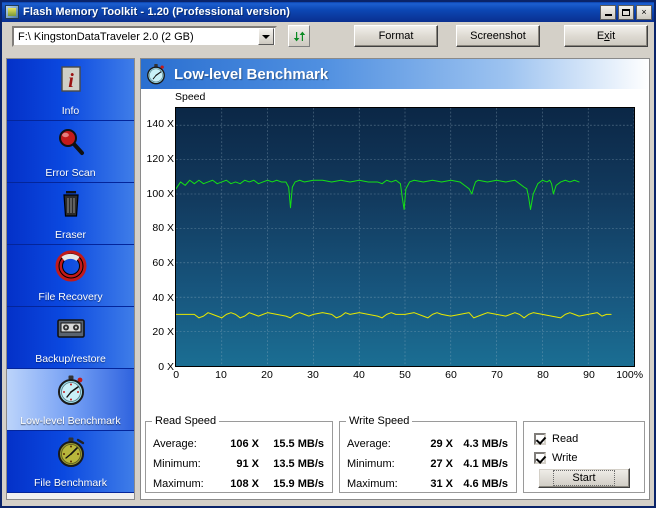 Image resolution: width=656 pixels, height=508 pixels. What do you see at coordinates (70, 266) in the screenshot?
I see `lifebuoy-icon` at bounding box center [70, 266].